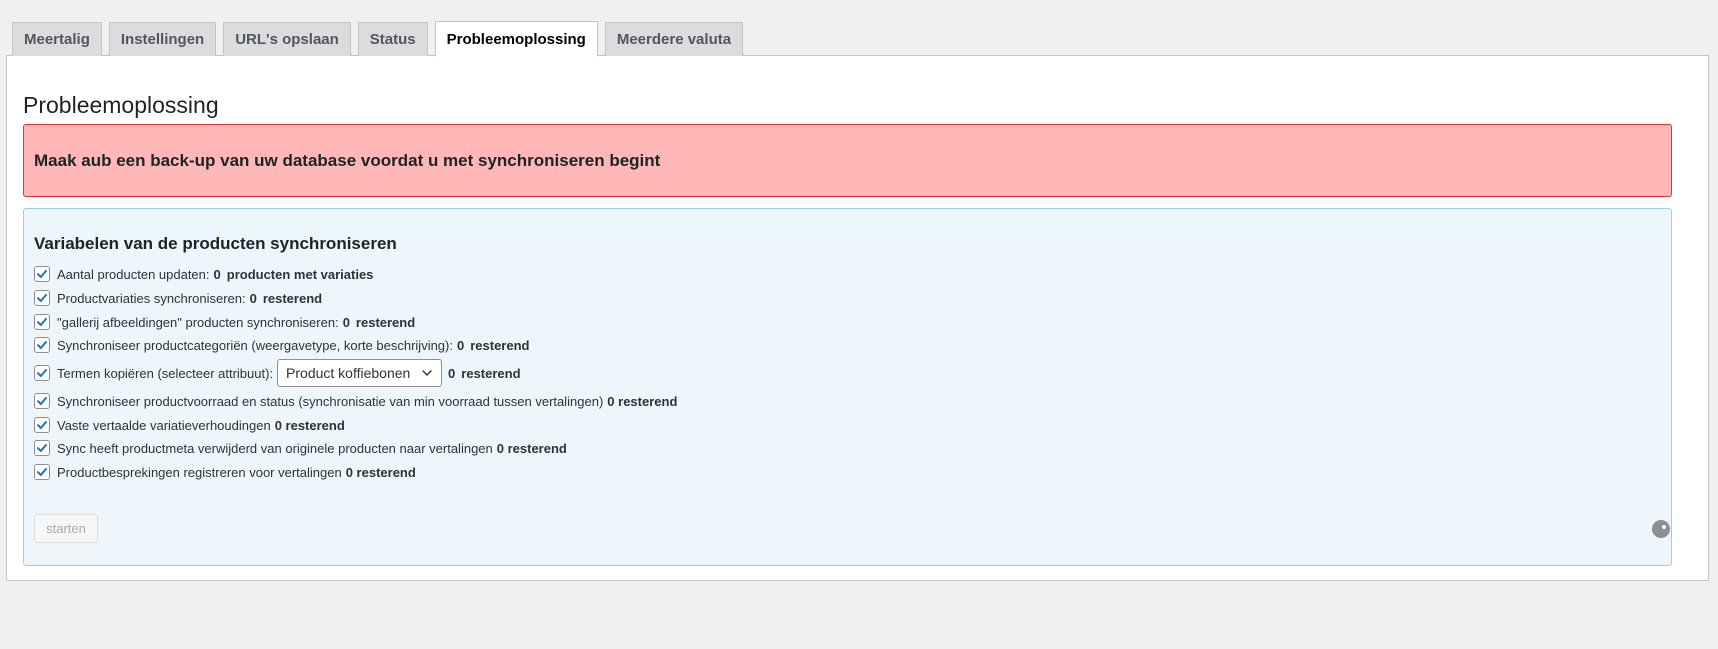  What do you see at coordinates (287, 39) in the screenshot?
I see `tab-urls-opslaan: URL's opslaan` at bounding box center [287, 39].